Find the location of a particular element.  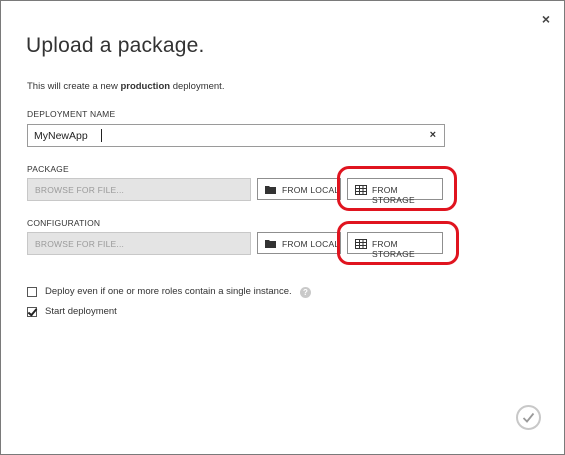

ok-button is located at coordinates (528, 417).